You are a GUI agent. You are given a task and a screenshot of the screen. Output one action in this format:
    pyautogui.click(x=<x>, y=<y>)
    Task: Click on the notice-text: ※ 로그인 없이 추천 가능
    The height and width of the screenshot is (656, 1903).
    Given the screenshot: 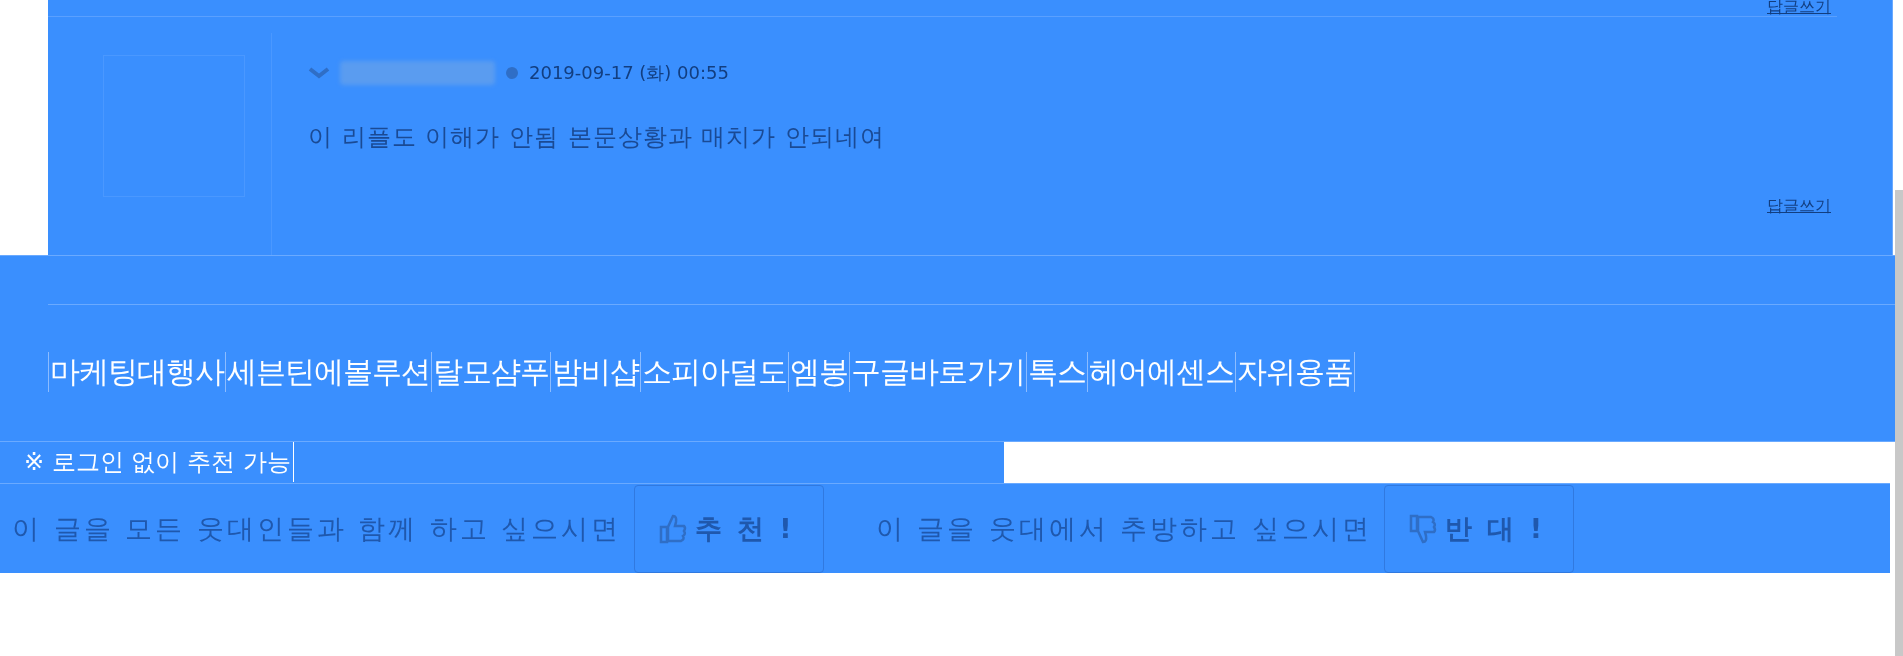 What is the action you would take?
    pyautogui.click(x=159, y=462)
    